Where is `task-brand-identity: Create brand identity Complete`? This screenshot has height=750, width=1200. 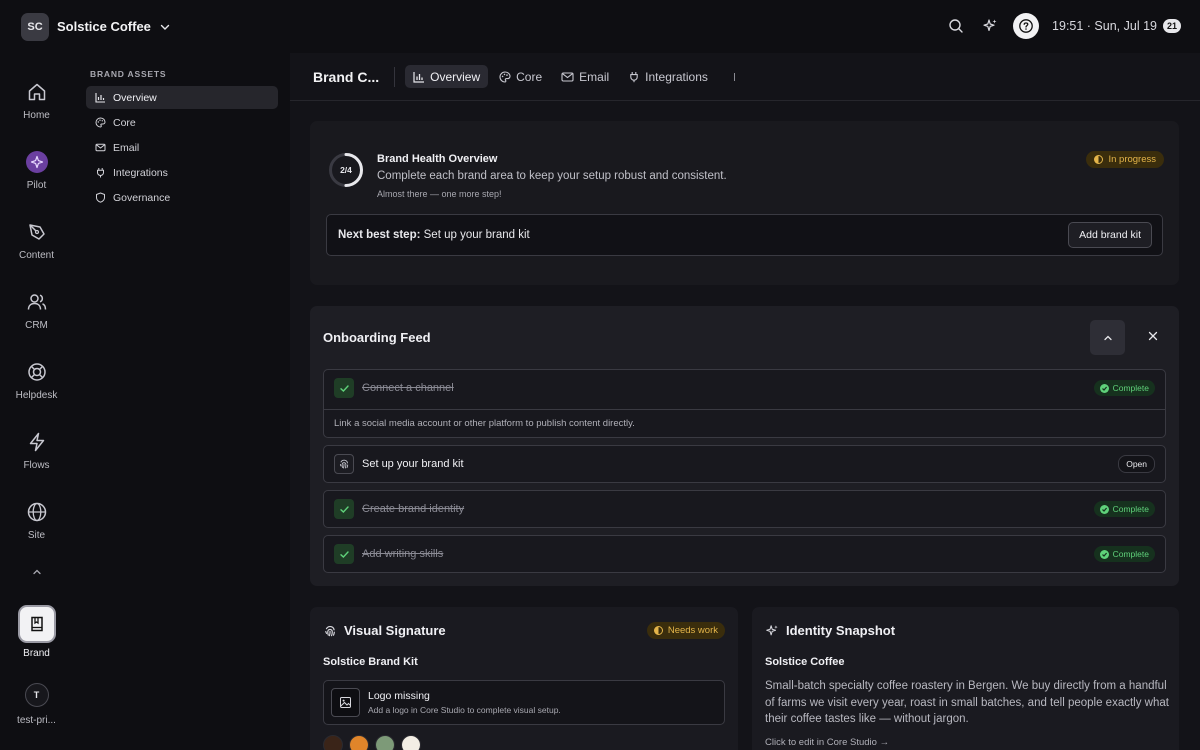 task-brand-identity: Create brand identity Complete is located at coordinates (744, 509).